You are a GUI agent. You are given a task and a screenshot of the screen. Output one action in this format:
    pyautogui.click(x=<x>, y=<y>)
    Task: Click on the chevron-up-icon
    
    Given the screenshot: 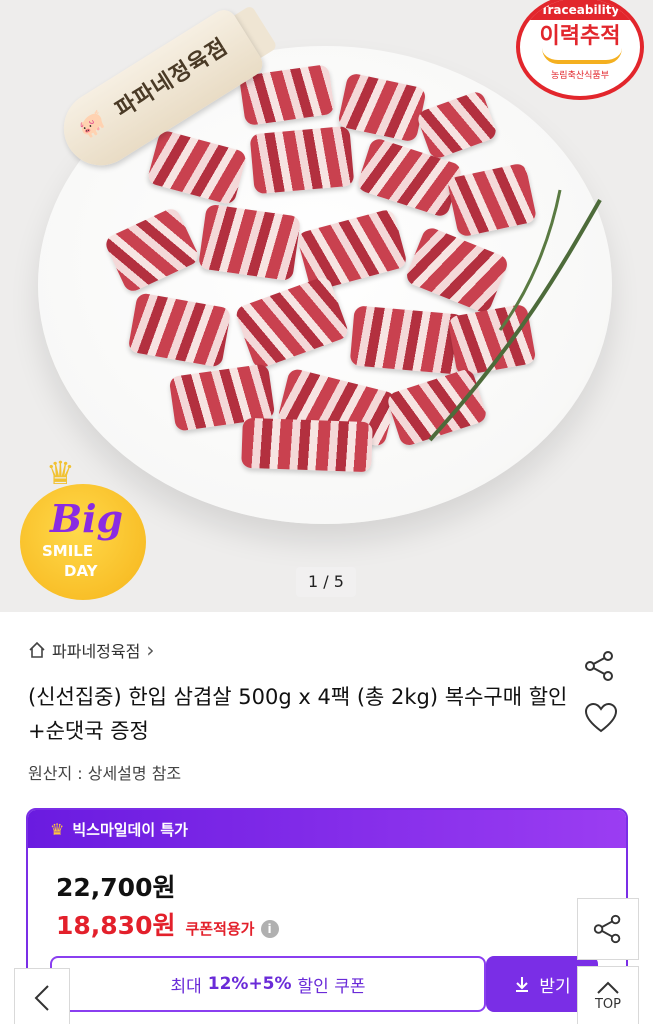 What is the action you would take?
    pyautogui.click(x=608, y=987)
    